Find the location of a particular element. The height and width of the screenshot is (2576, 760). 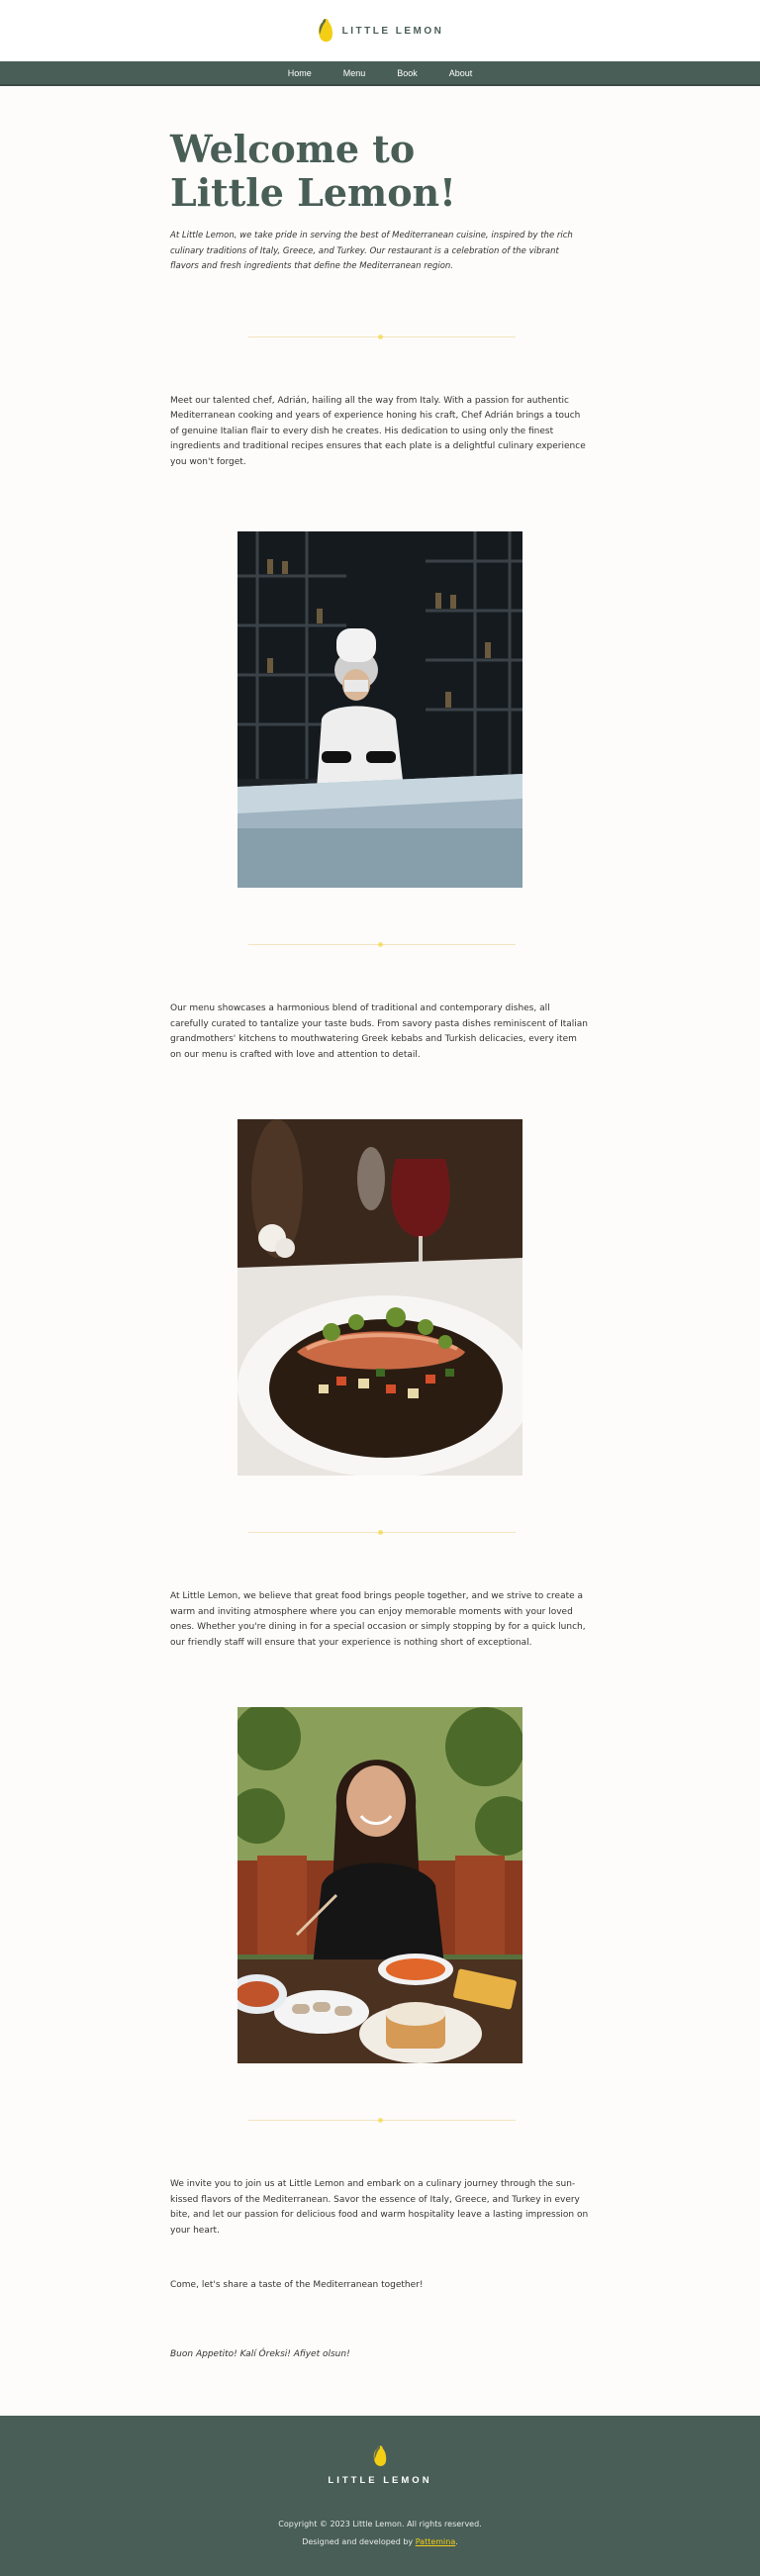

salmon-dish-photo is located at coordinates (380, 1297).